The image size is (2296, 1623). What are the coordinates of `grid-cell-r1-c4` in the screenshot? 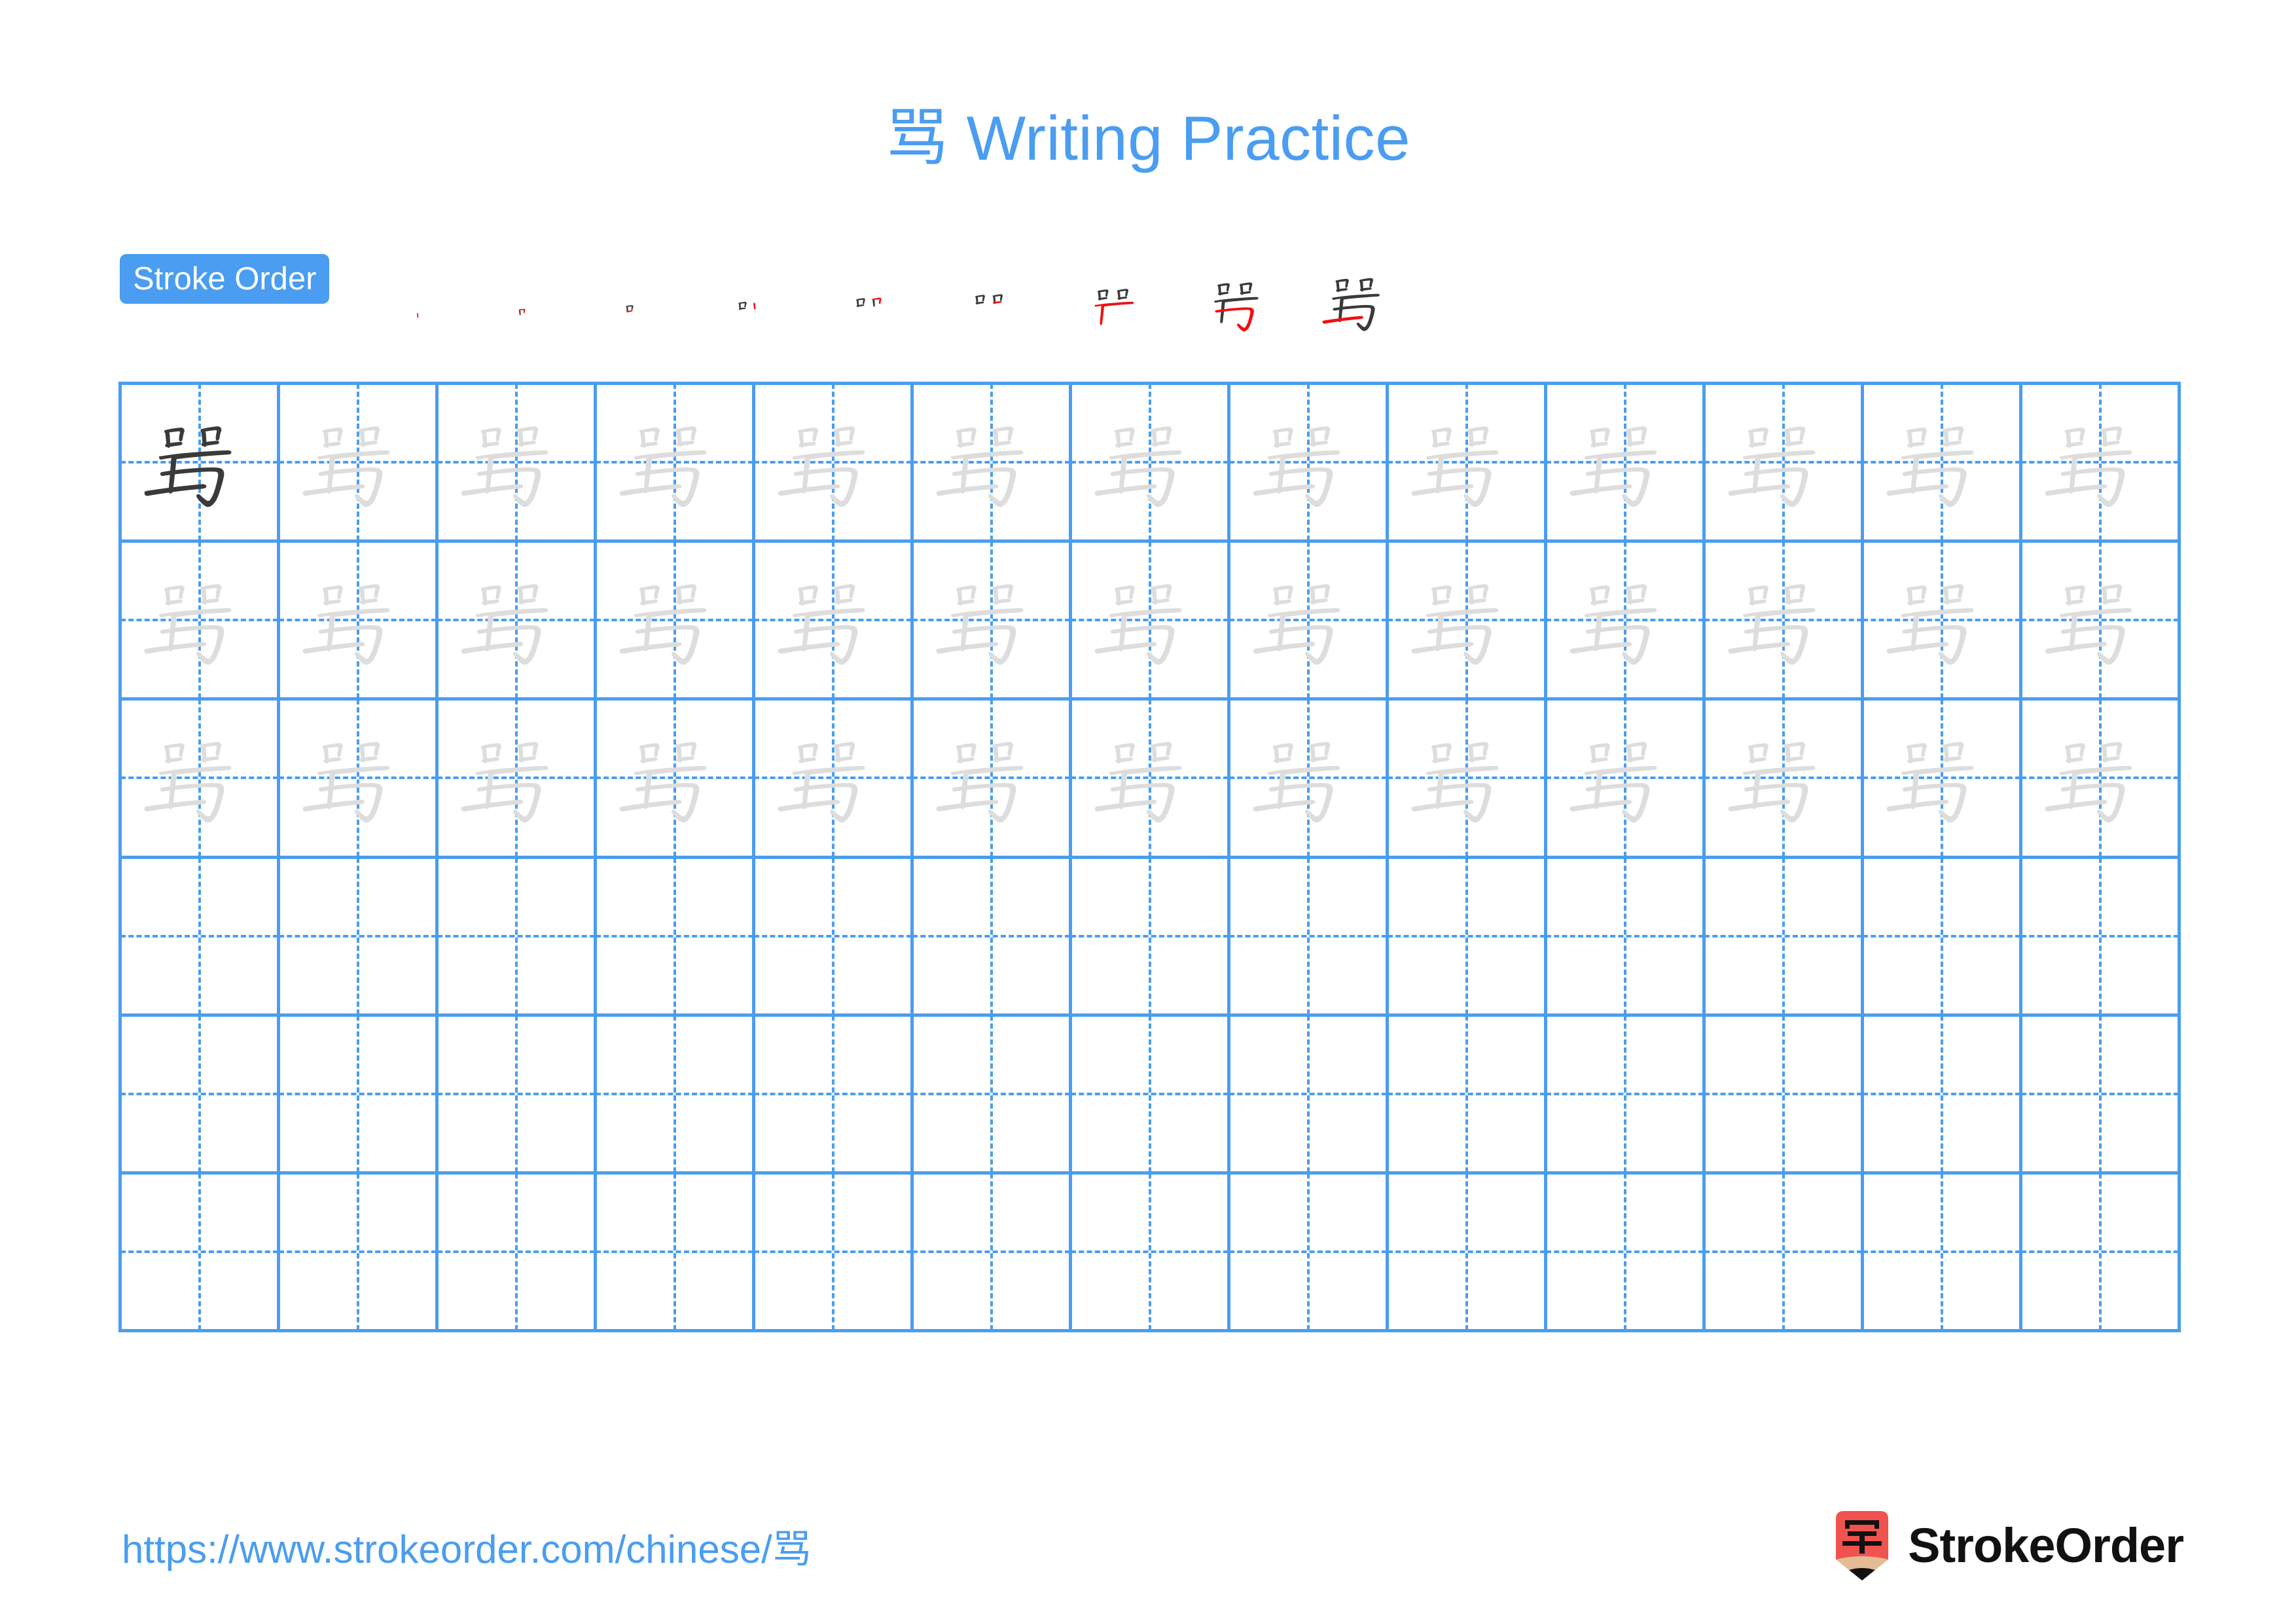 It's located at (676, 464).